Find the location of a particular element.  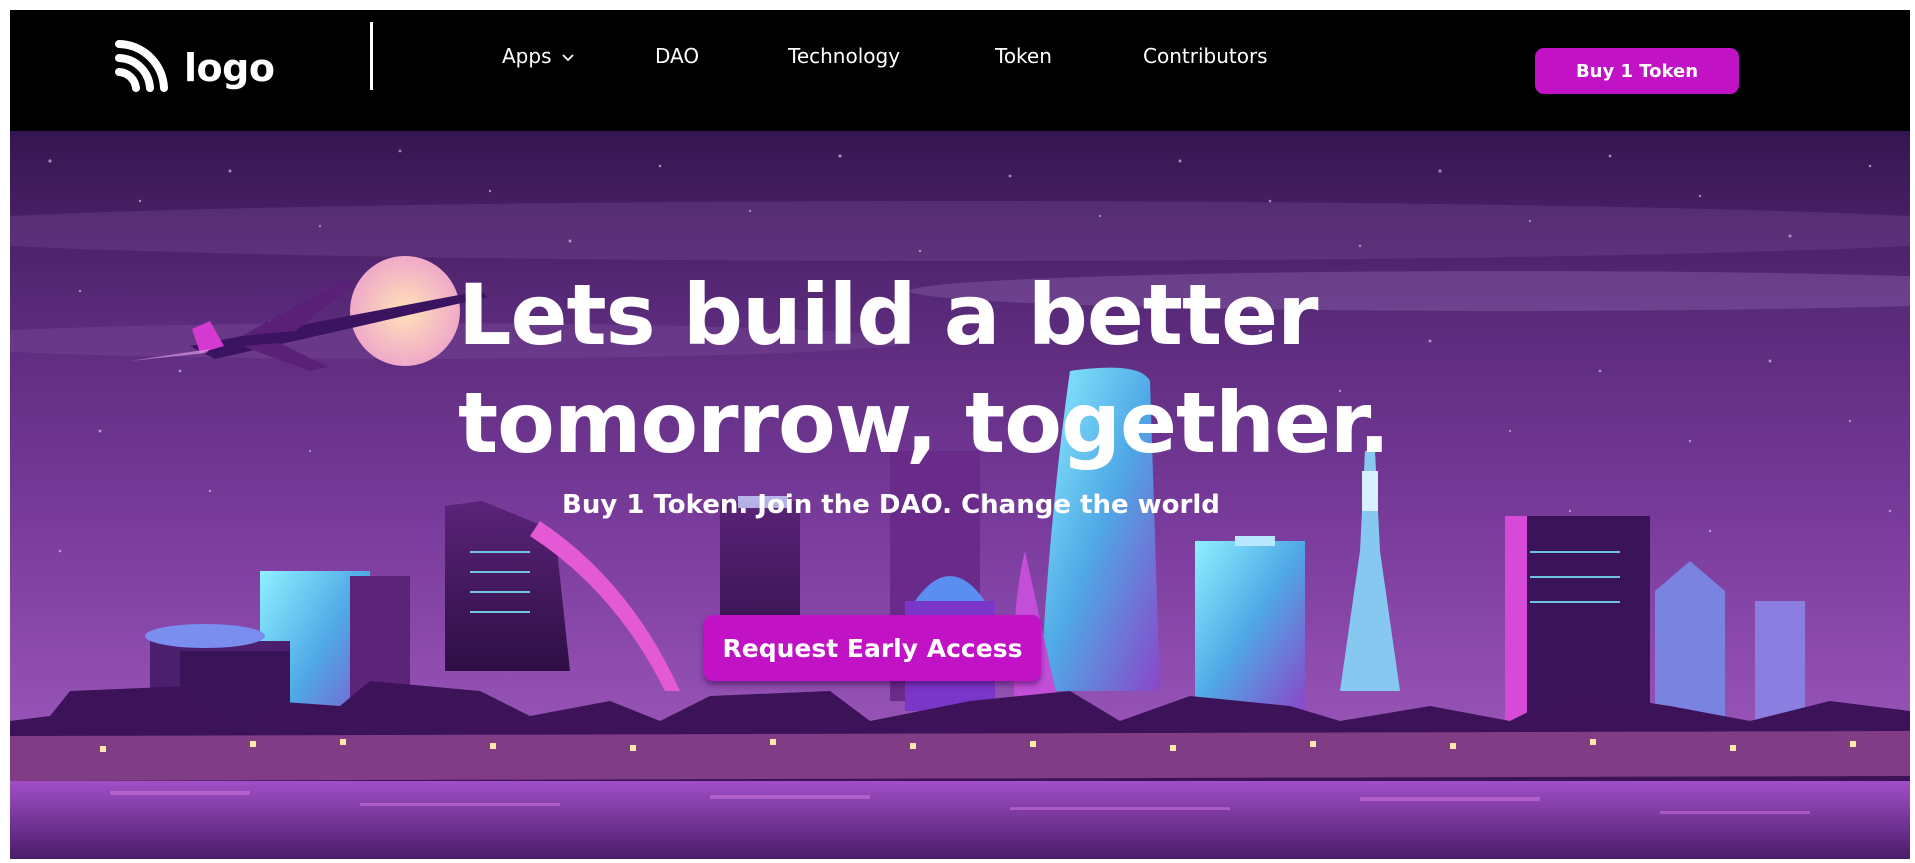

nav-item-apps: Apps is located at coordinates (538, 56).